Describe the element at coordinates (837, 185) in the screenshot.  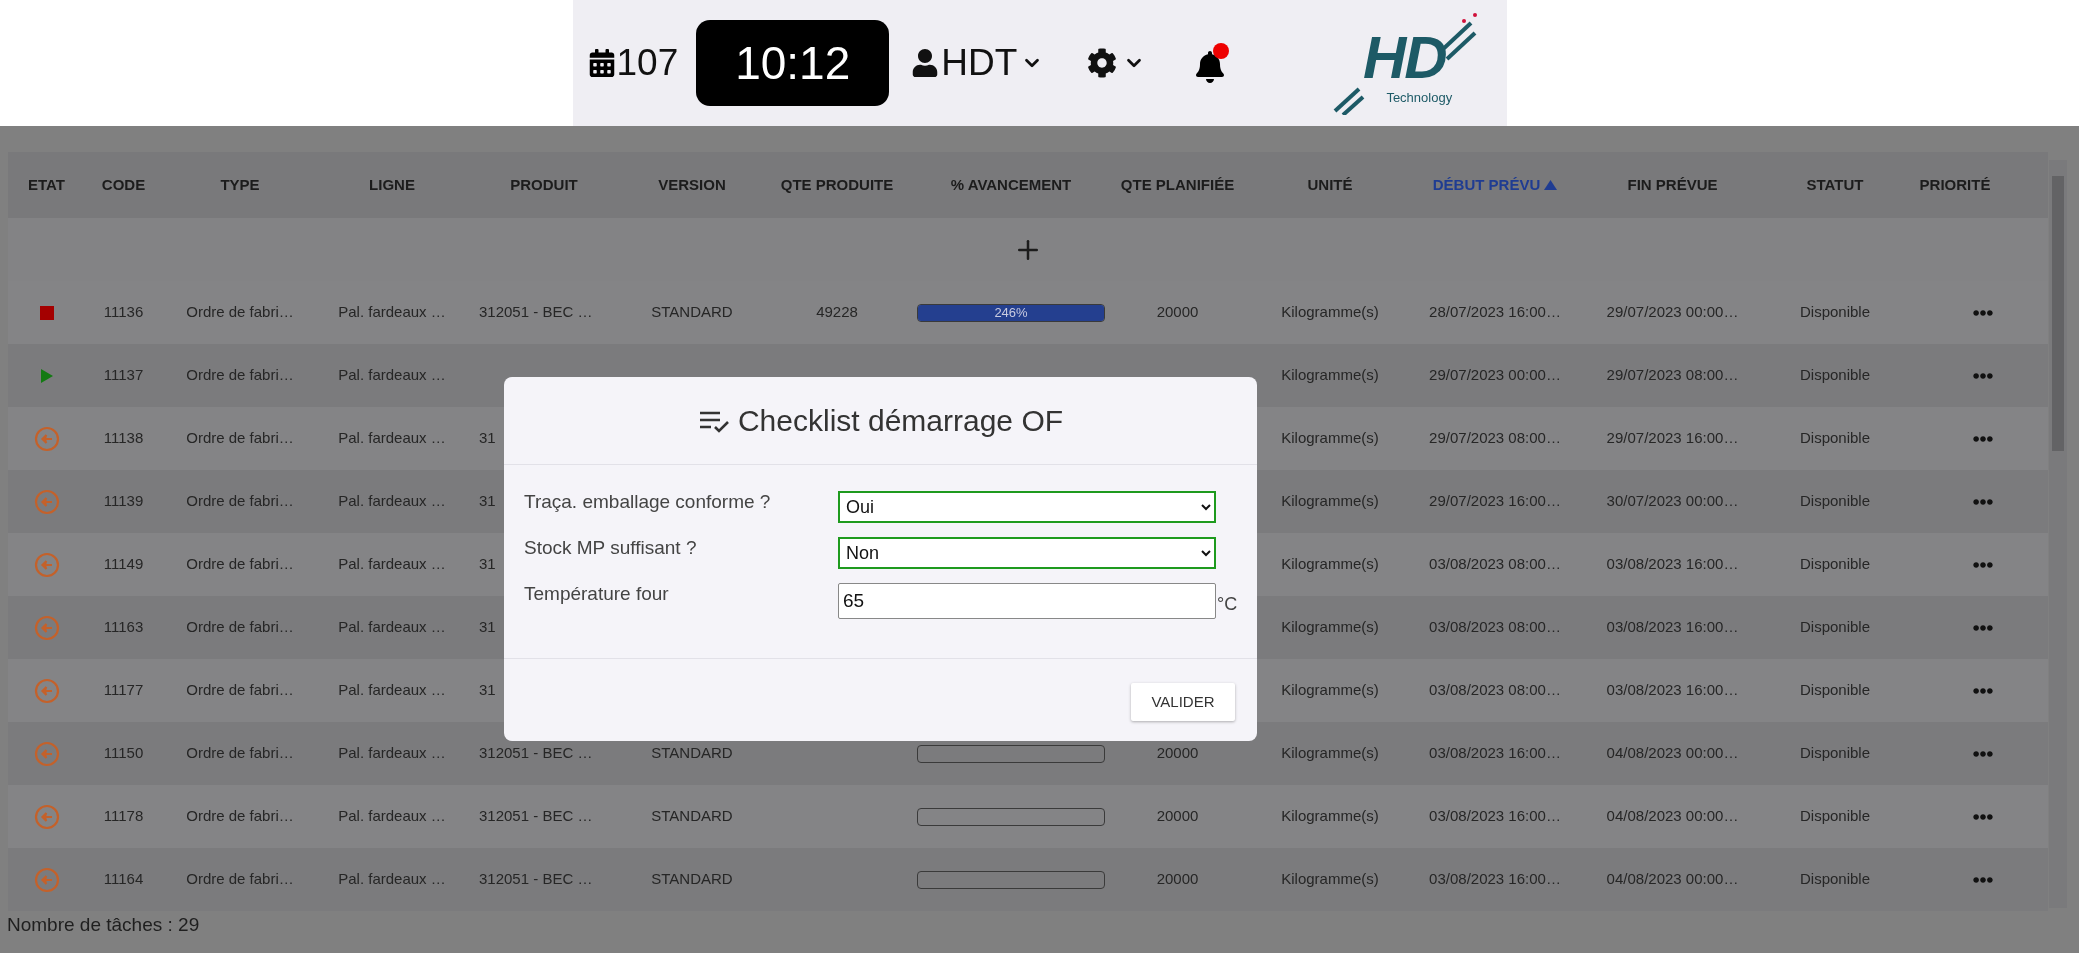
I see `column-header: QTE PRODUITE` at that location.